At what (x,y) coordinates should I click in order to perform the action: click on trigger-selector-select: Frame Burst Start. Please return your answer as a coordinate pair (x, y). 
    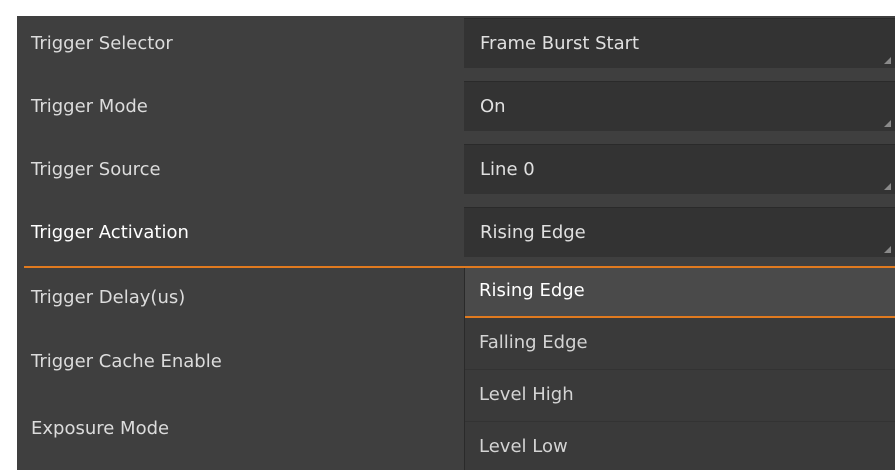
    Looking at the image, I should click on (679, 43).